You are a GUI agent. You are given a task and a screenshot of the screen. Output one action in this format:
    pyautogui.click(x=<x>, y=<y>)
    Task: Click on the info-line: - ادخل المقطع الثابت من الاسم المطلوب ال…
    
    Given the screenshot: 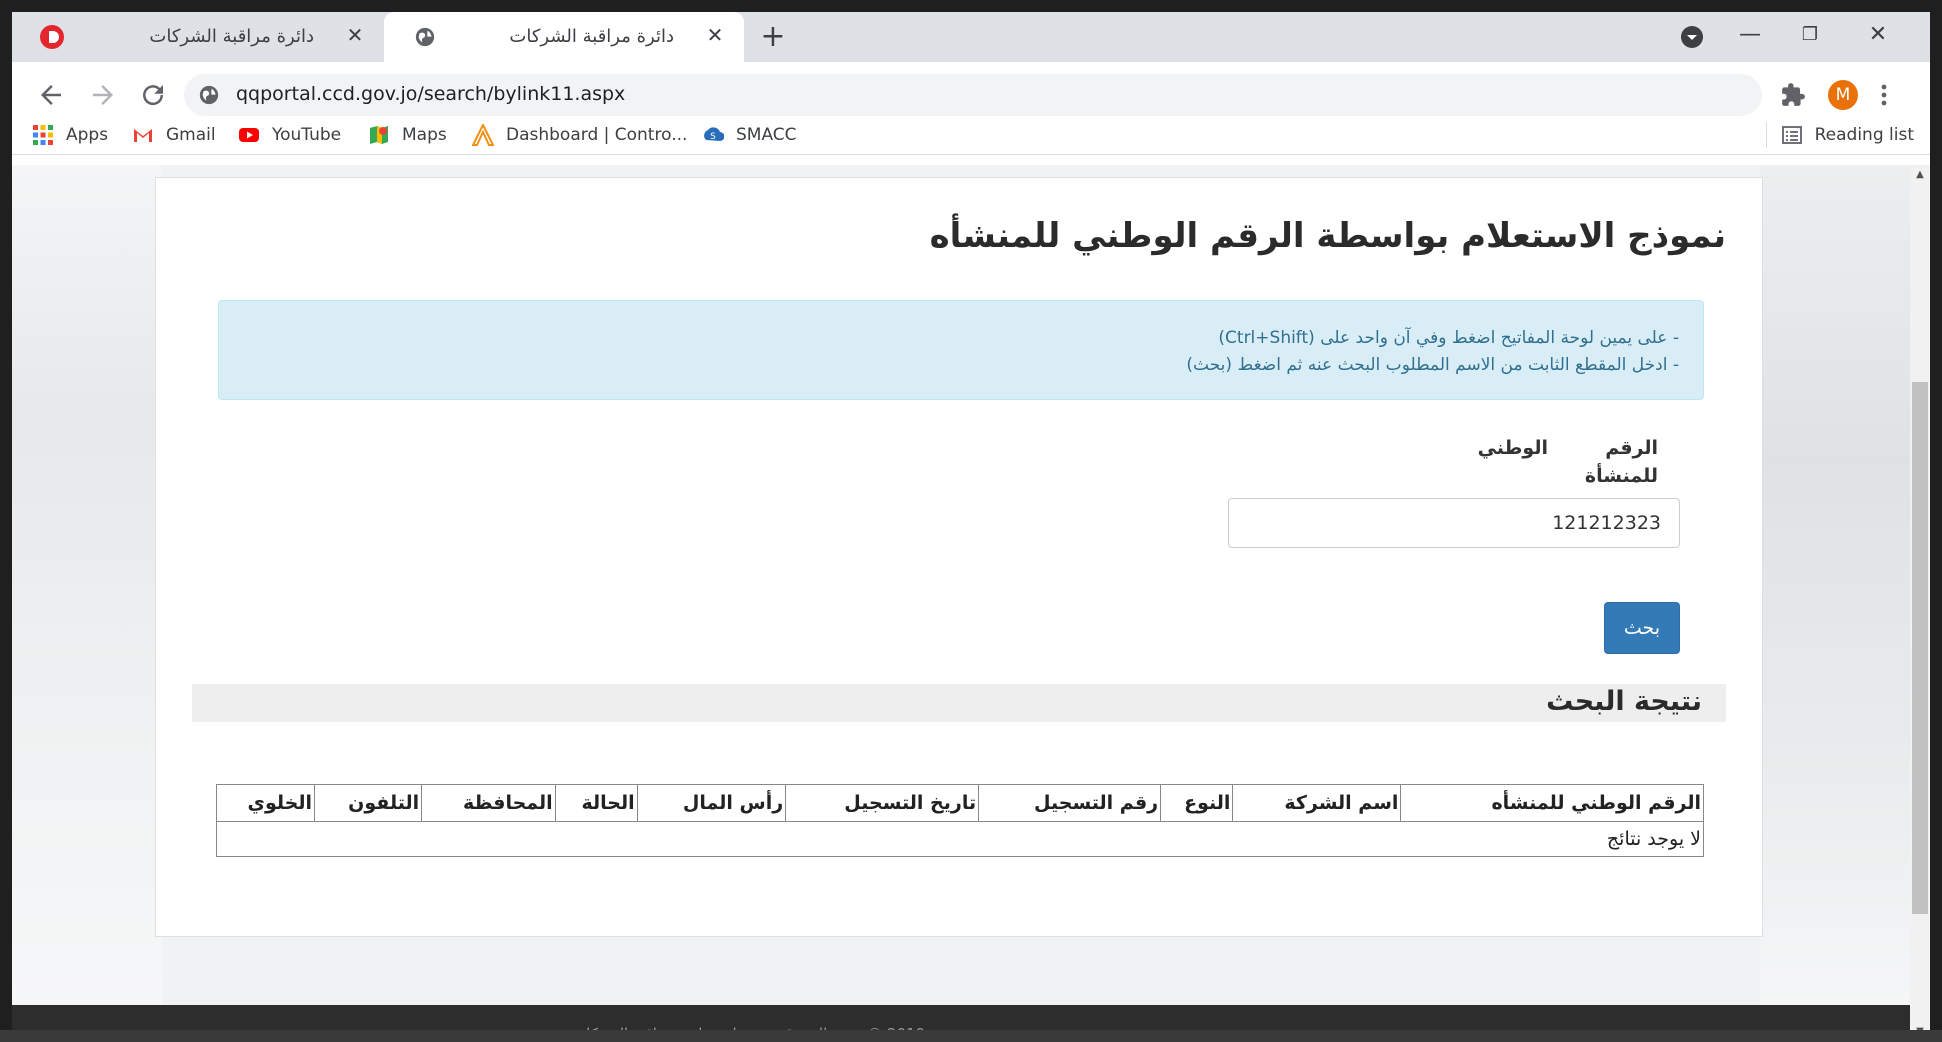 What is the action you would take?
    pyautogui.click(x=1432, y=365)
    